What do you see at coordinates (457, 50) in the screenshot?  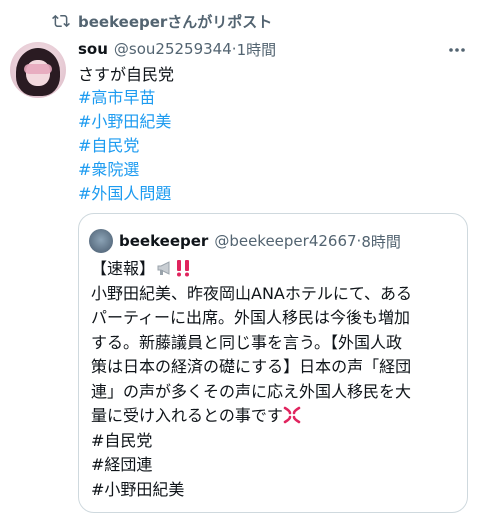 I see `more-options-icon` at bounding box center [457, 50].